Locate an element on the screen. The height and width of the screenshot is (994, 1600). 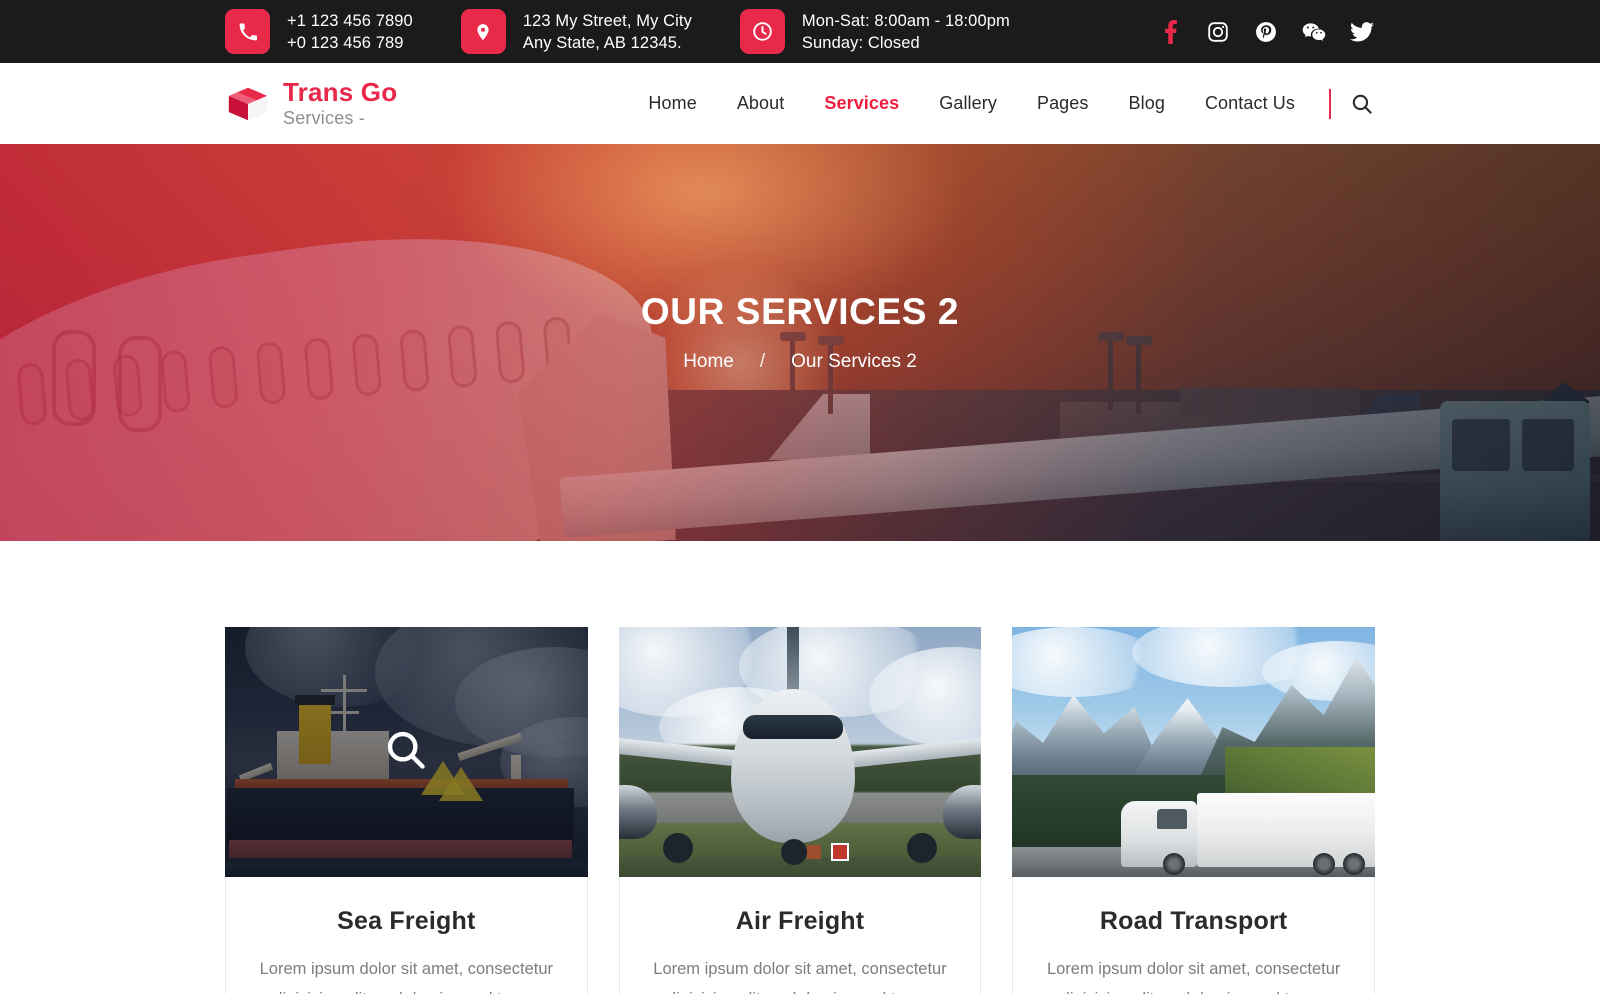
logo-title: Trans Go is located at coordinates (340, 91).